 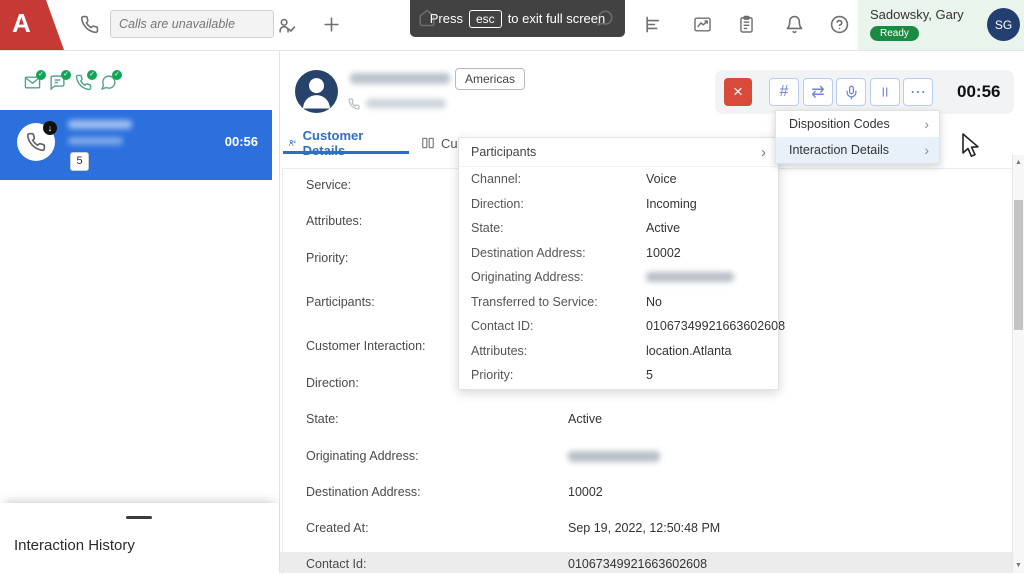 What do you see at coordinates (818, 92) in the screenshot?
I see `transfer-button: ⇄` at bounding box center [818, 92].